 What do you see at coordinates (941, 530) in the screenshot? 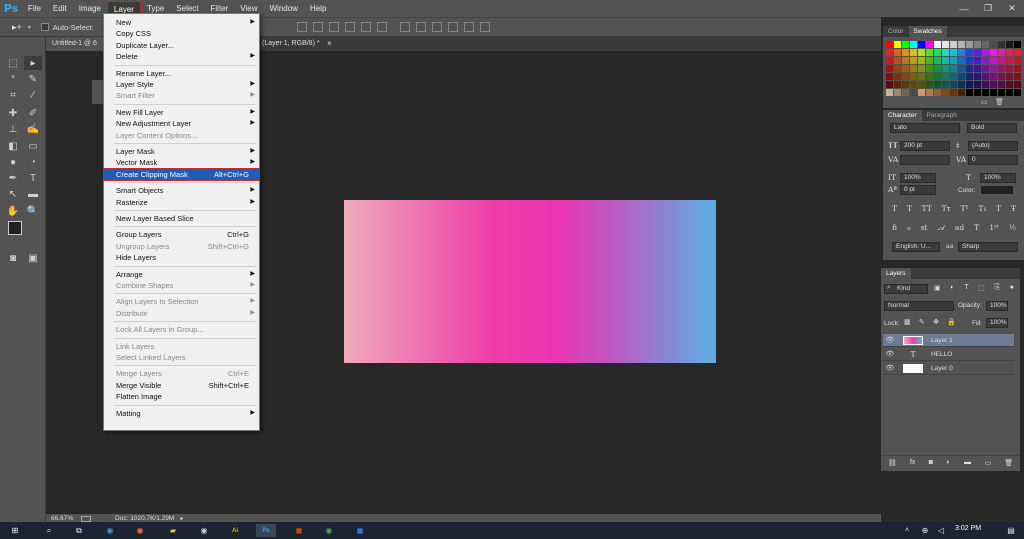
I see `volume-icon: ◁` at bounding box center [941, 530].